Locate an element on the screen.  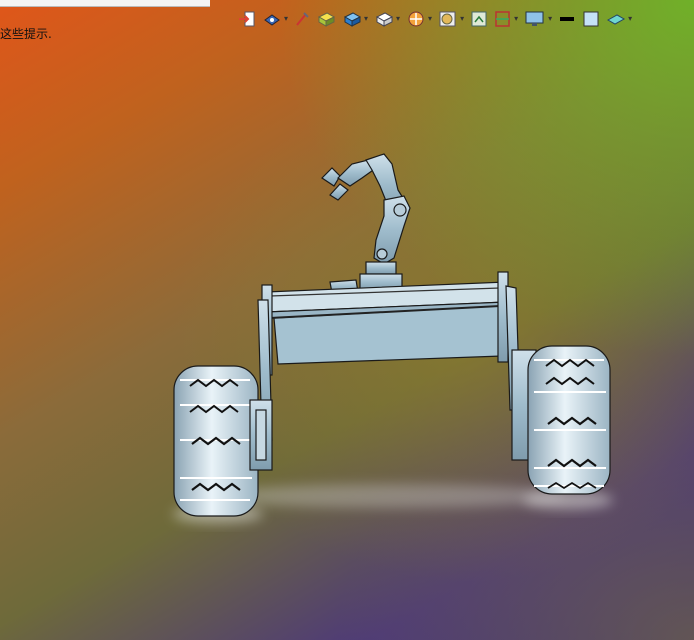
robot-arm is located at coordinates (366, 223).